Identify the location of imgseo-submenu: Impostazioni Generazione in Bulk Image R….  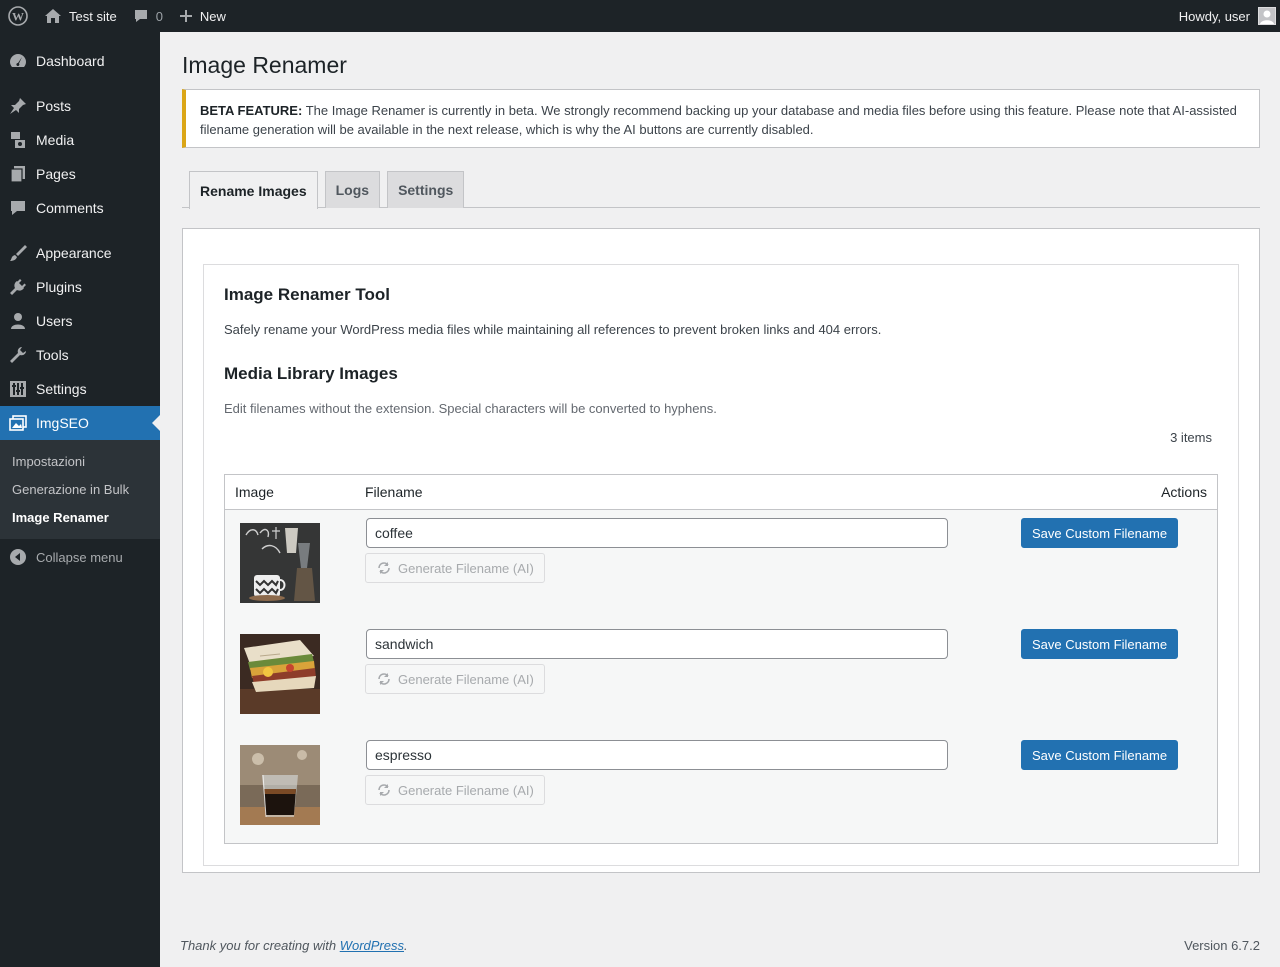
(80, 489).